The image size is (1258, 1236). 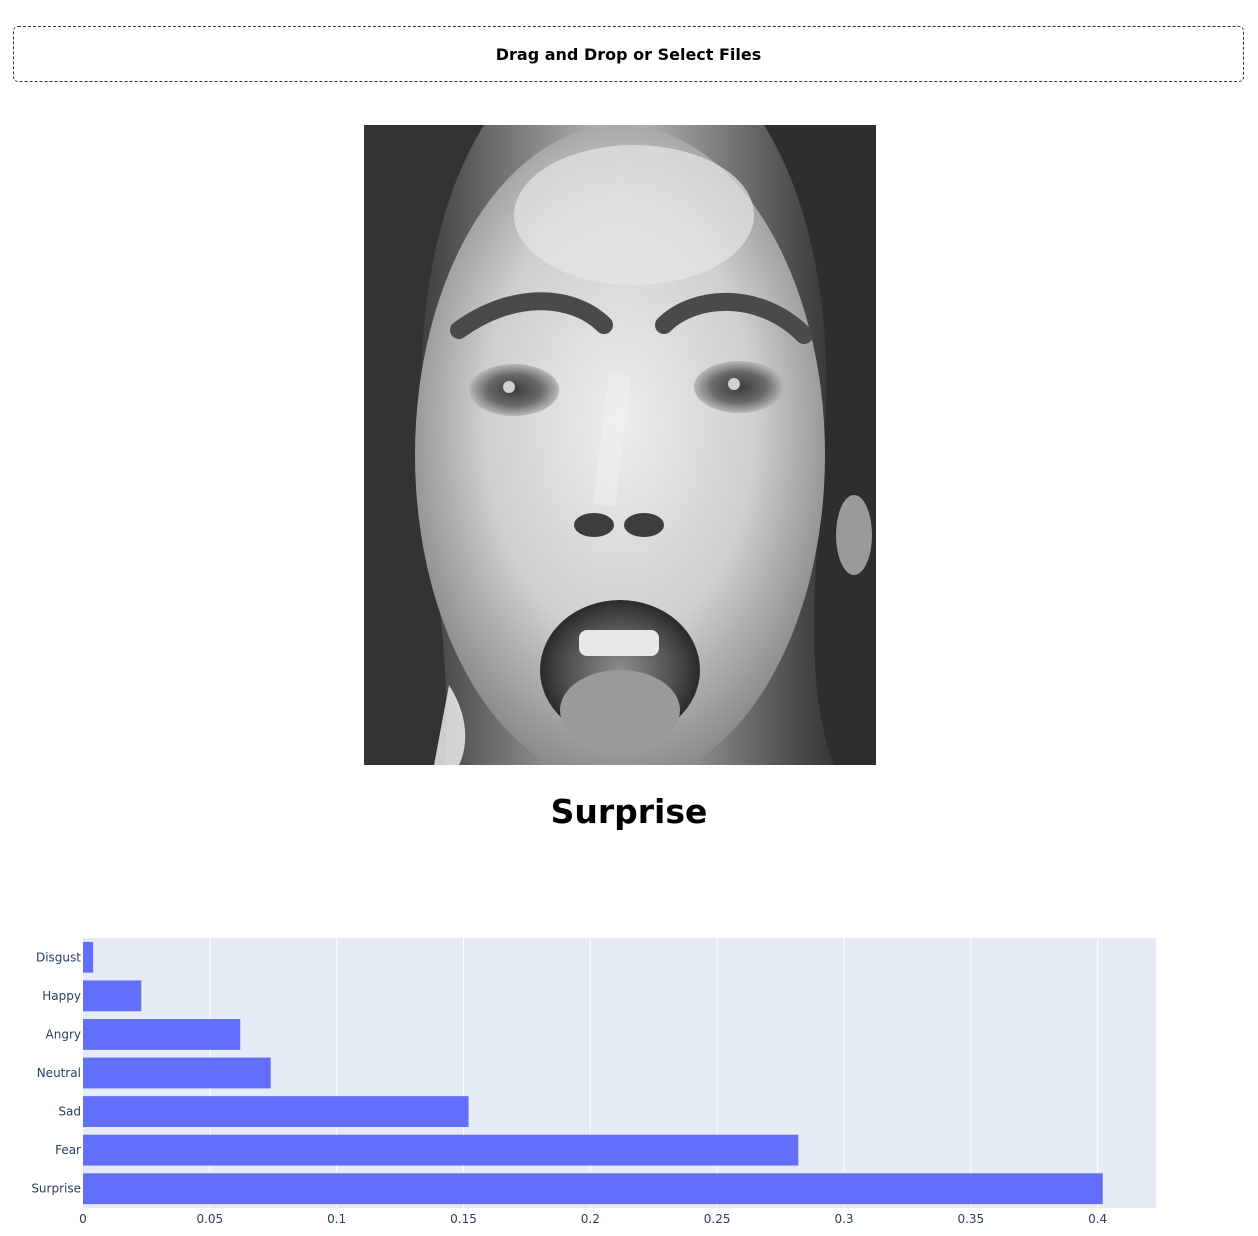 What do you see at coordinates (1097, 1219) in the screenshot?
I see `x-tick-label: 0.4` at bounding box center [1097, 1219].